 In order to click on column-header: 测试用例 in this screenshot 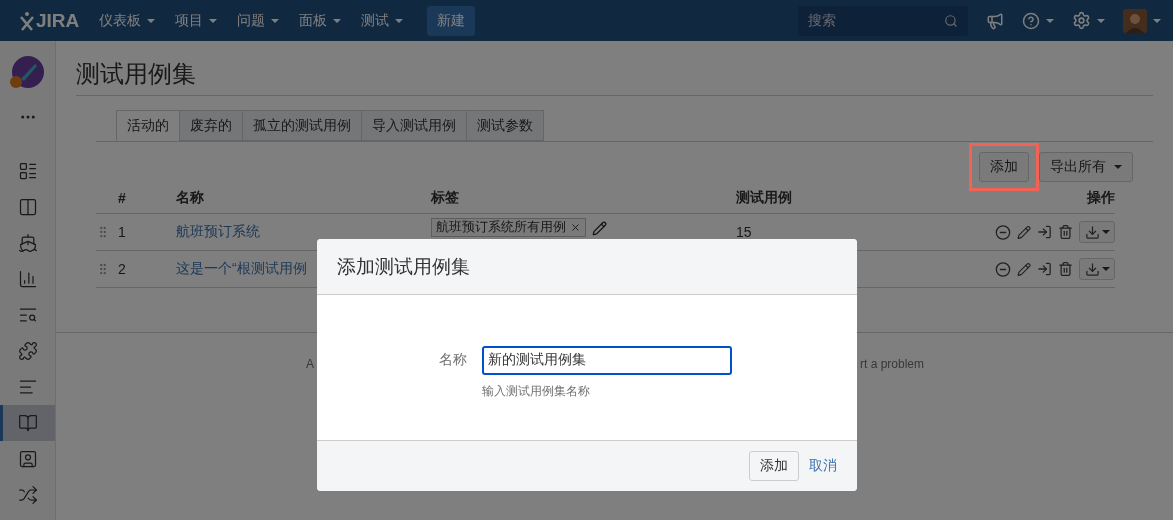, I will do `click(865, 198)`.